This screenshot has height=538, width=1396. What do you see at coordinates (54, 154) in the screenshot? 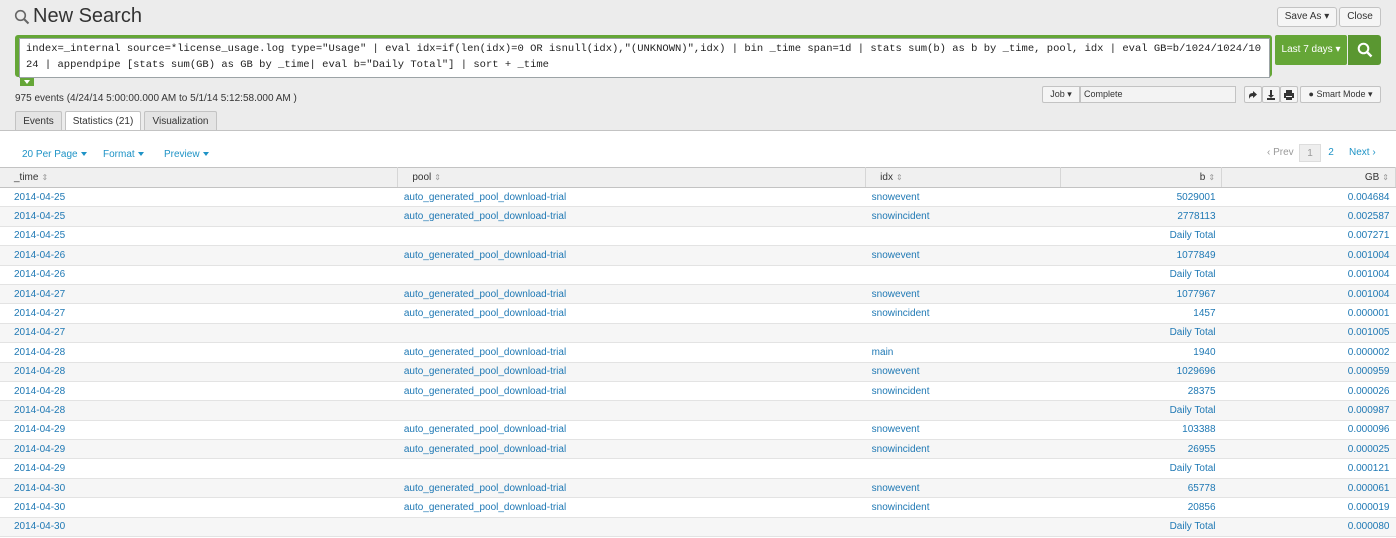
I see `per-page-menu: 20 Per Page` at bounding box center [54, 154].